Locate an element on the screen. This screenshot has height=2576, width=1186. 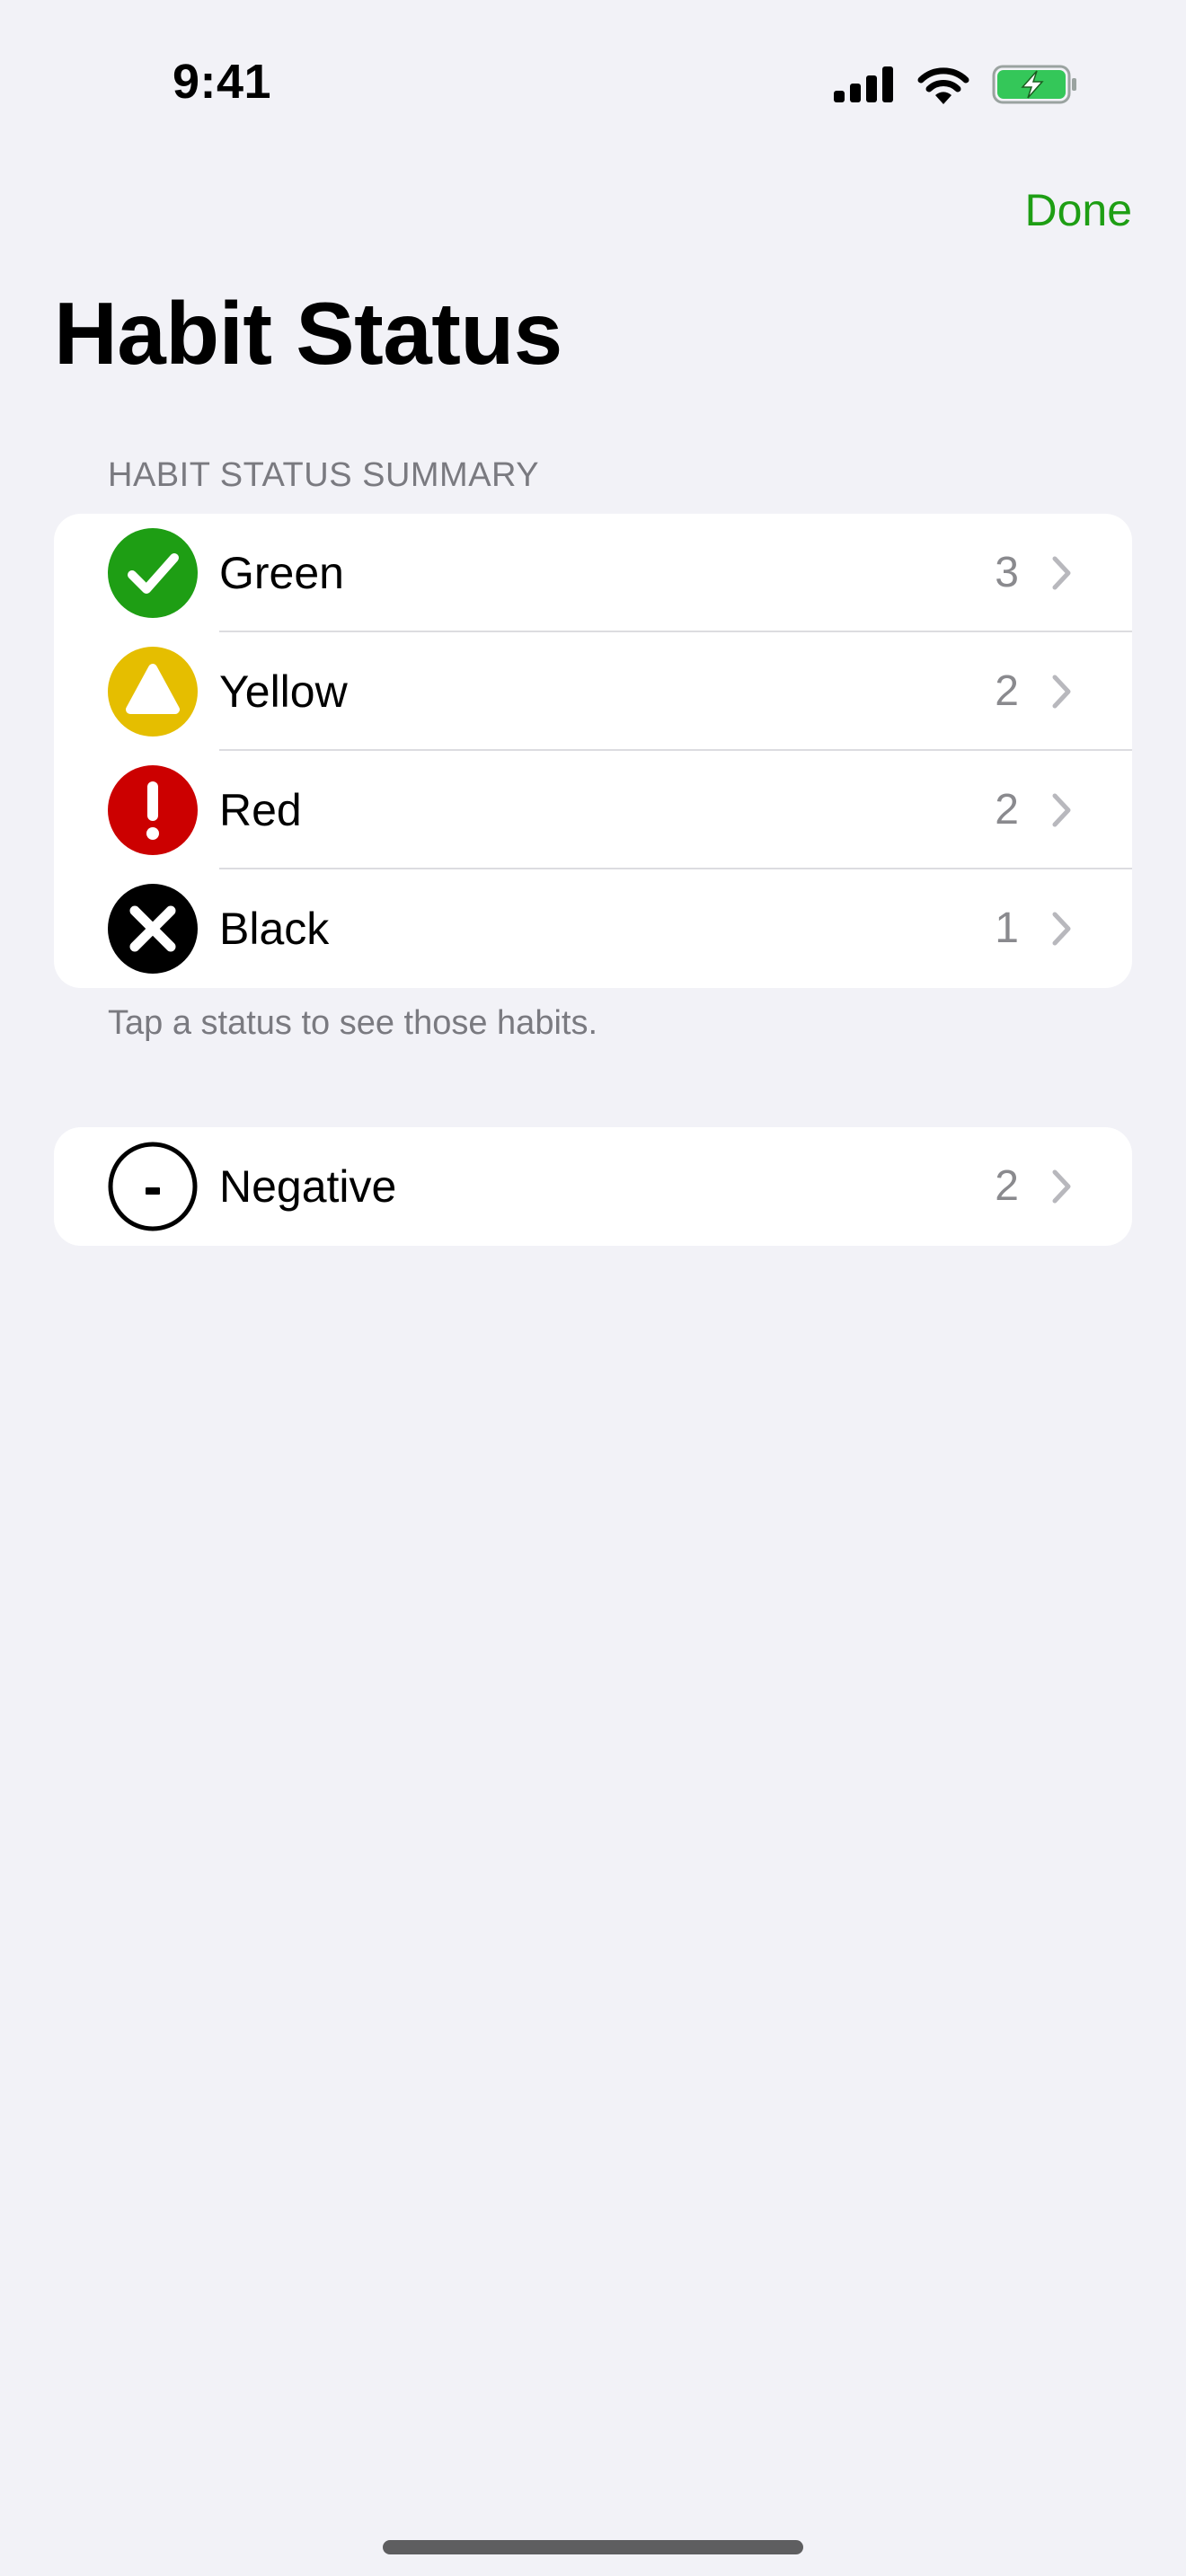
section-footer-summary: Tap a status to see those habits. is located at coordinates (353, 1023).